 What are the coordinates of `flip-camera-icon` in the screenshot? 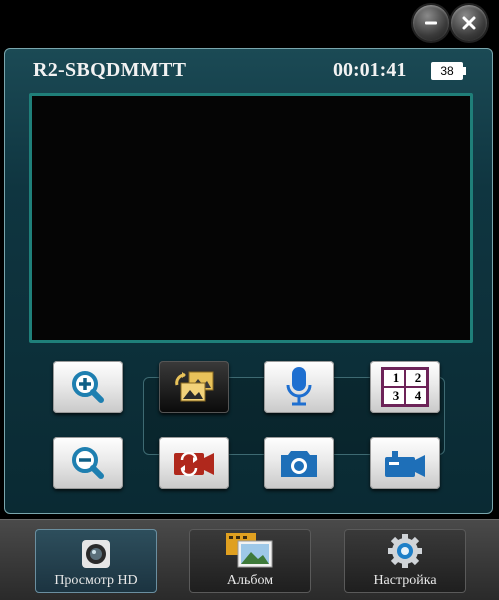 It's located at (194, 464).